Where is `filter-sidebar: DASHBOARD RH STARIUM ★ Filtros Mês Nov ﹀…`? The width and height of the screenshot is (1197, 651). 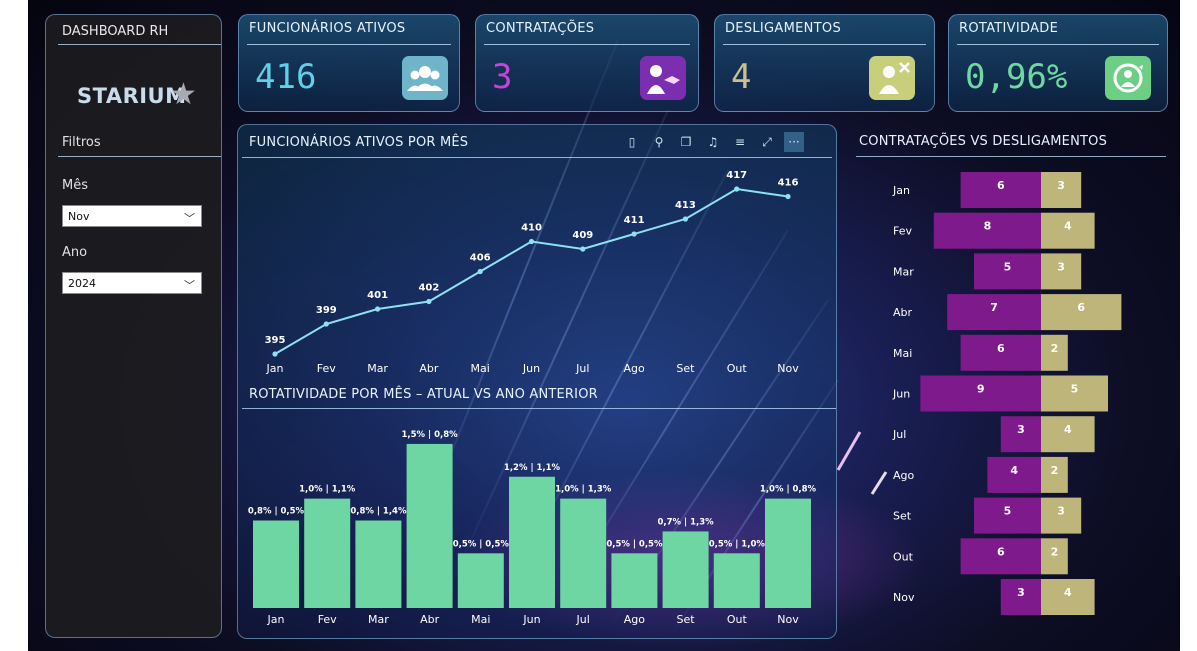 filter-sidebar: DASHBOARD RH STARIUM ★ Filtros Mês Nov ﹀… is located at coordinates (133, 326).